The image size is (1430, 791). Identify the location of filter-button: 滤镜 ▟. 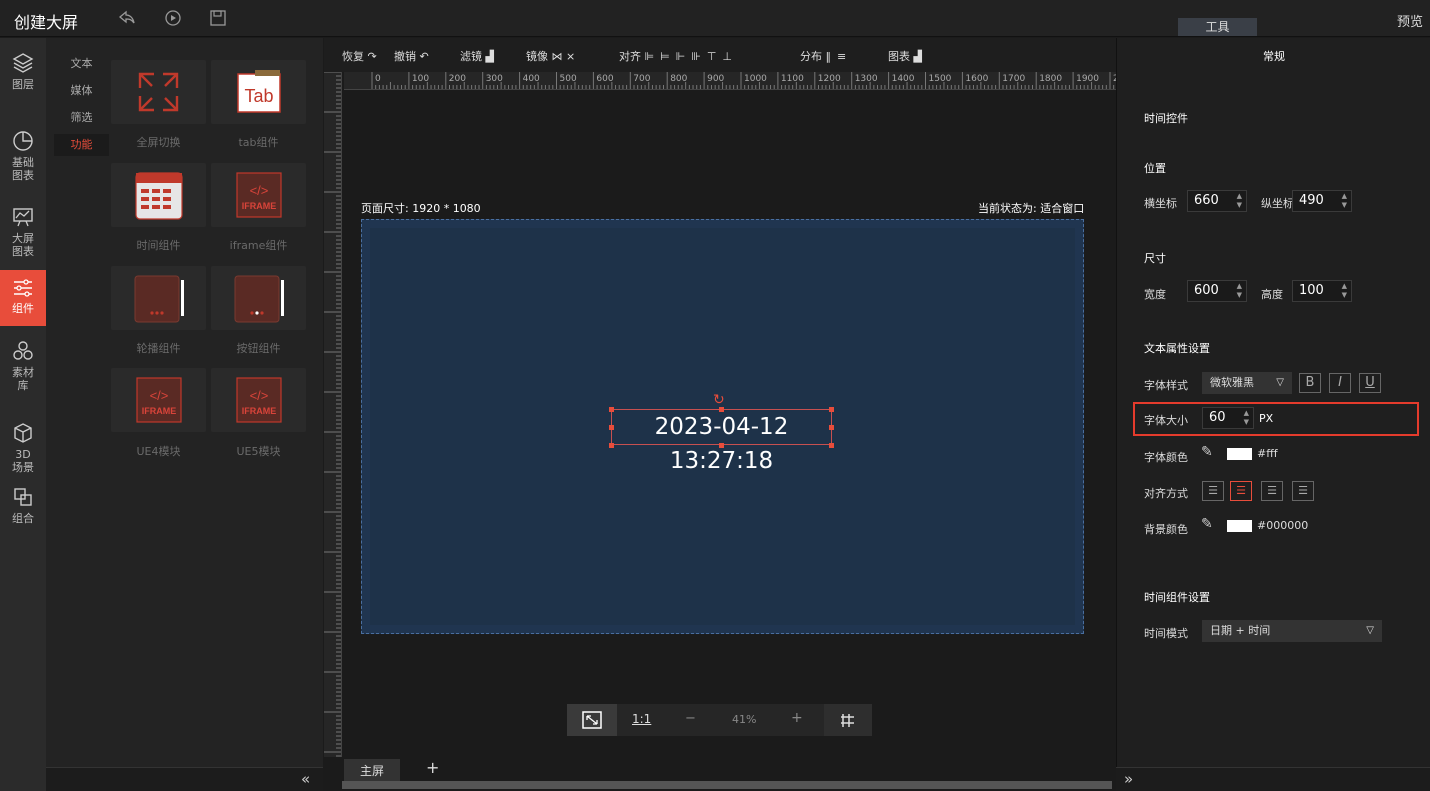
(477, 56).